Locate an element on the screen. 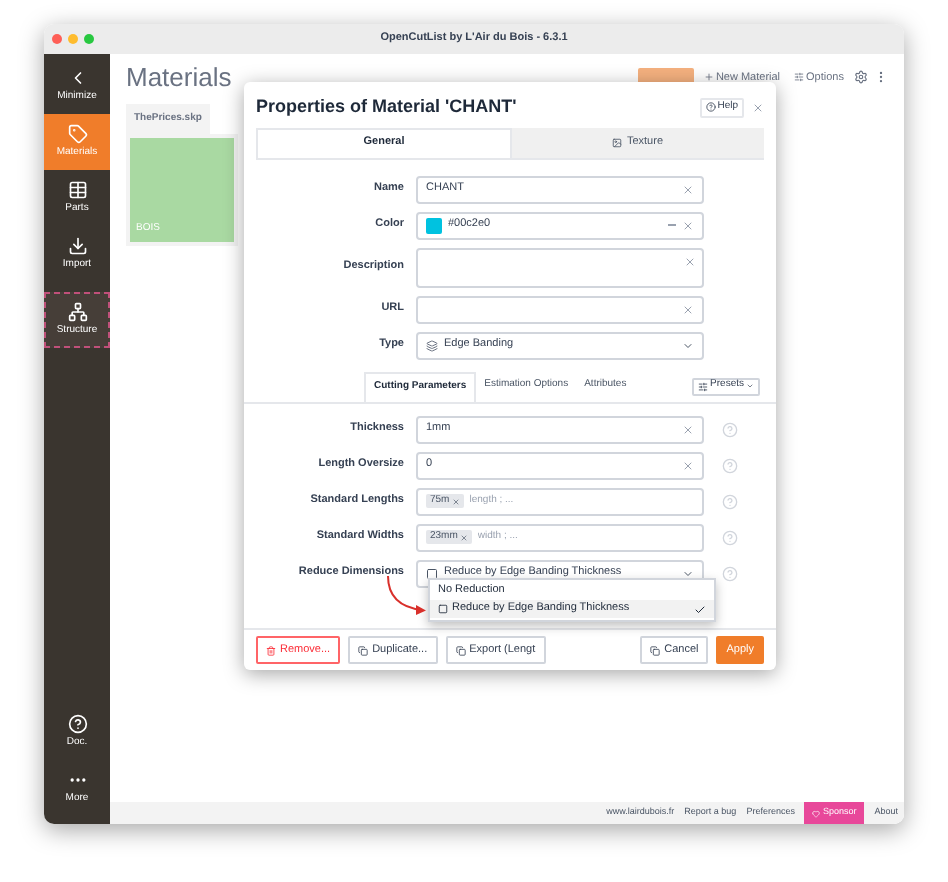 The height and width of the screenshot is (882, 948). arrow-drawing is located at coordinates (408, 596).